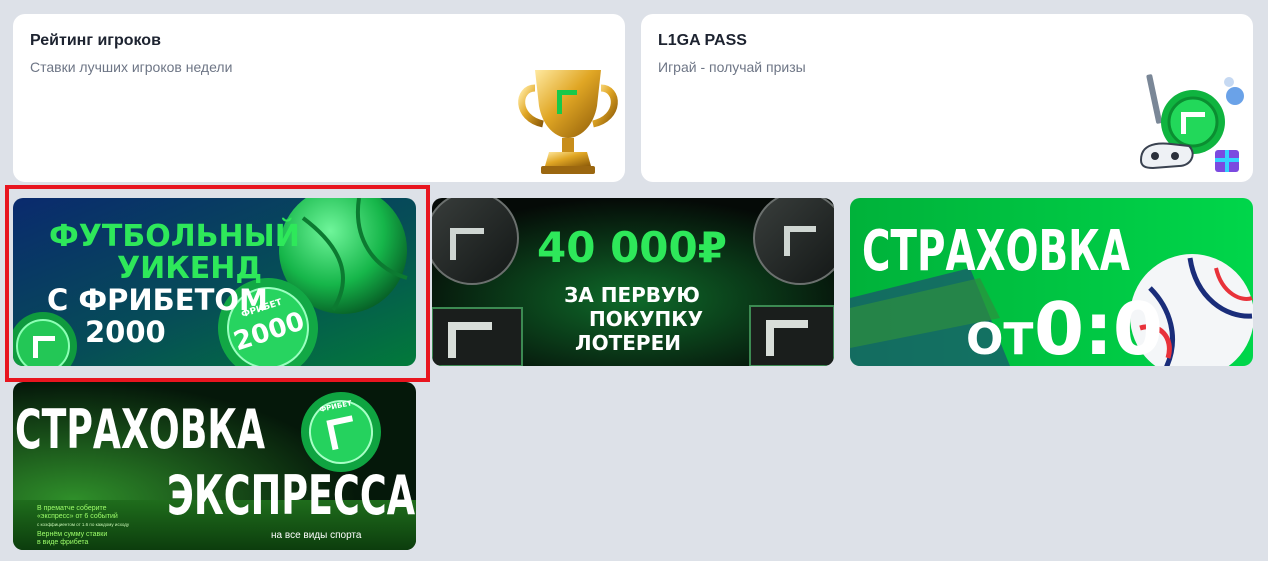 Image resolution: width=1268 pixels, height=561 pixels. Describe the element at coordinates (62, 542) in the screenshot. I see `express-rule-3b: в виде фрибета` at that location.